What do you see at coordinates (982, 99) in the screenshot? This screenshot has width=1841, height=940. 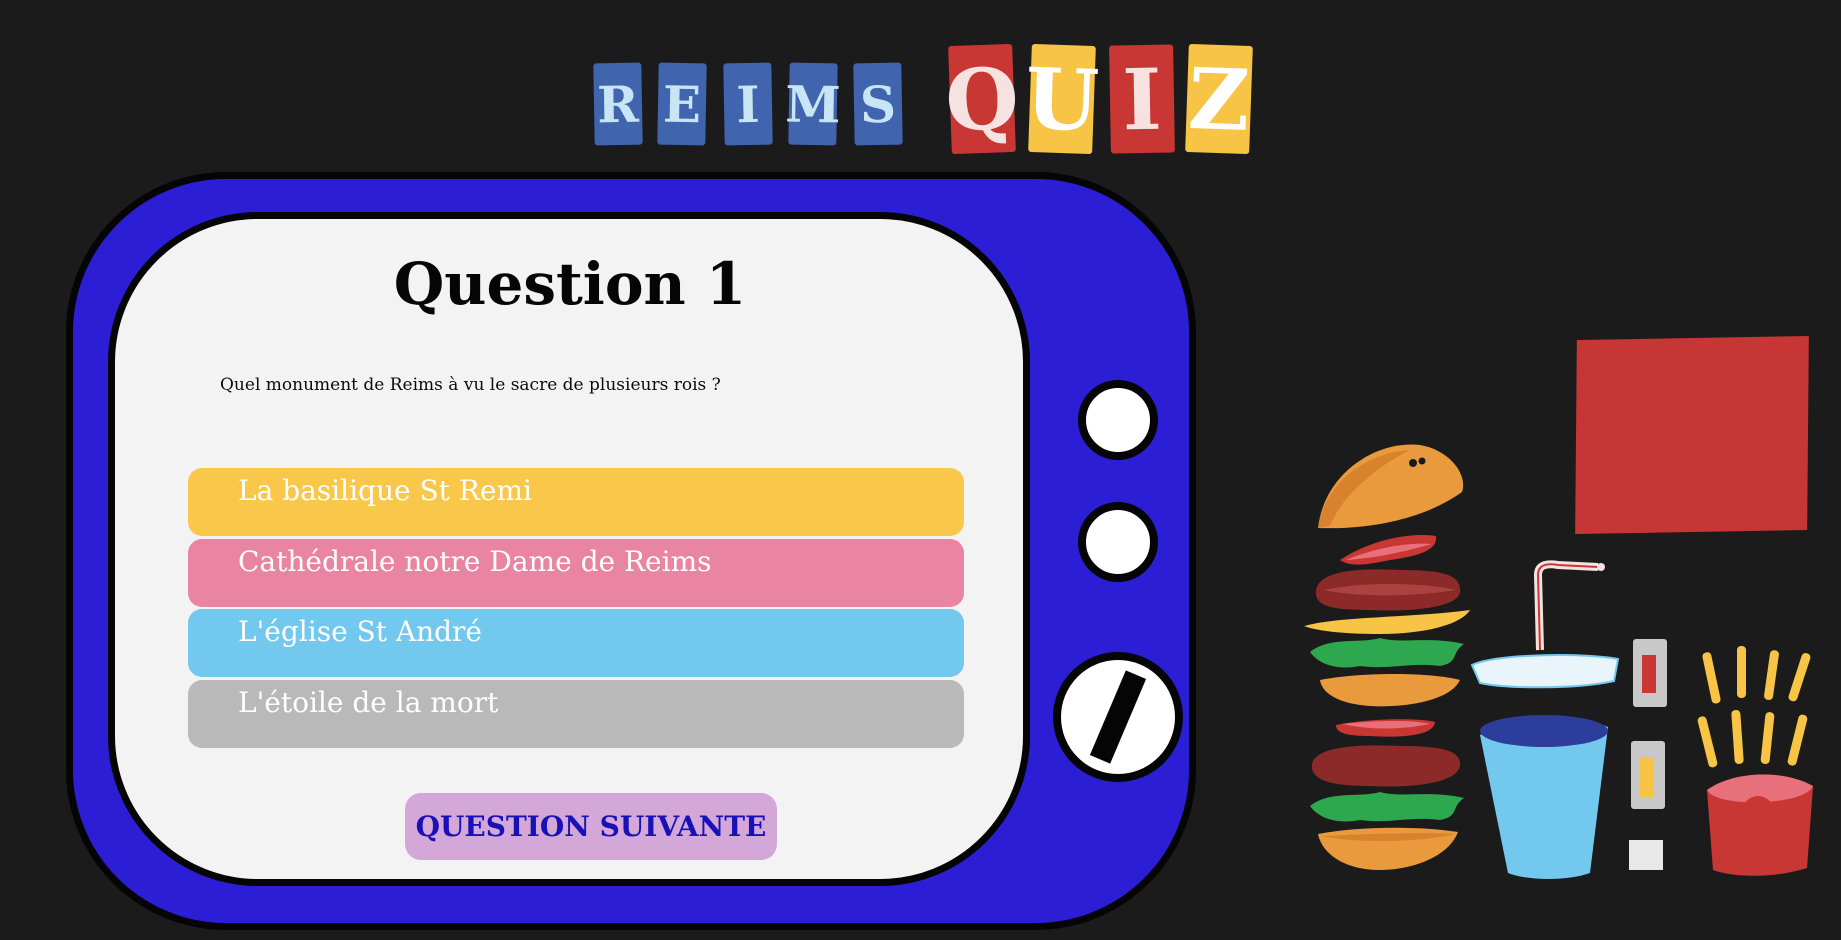 I see `logo-letter: Q` at bounding box center [982, 99].